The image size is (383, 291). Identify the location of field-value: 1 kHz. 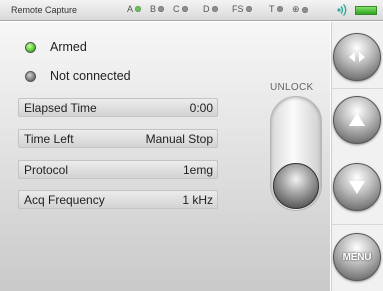
(197, 199).